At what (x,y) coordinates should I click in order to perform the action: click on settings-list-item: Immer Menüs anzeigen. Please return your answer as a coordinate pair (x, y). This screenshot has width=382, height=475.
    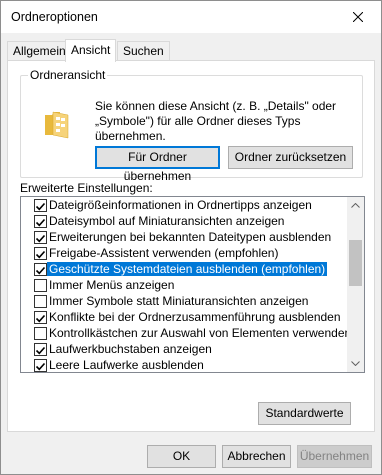
    Looking at the image, I should click on (184, 285).